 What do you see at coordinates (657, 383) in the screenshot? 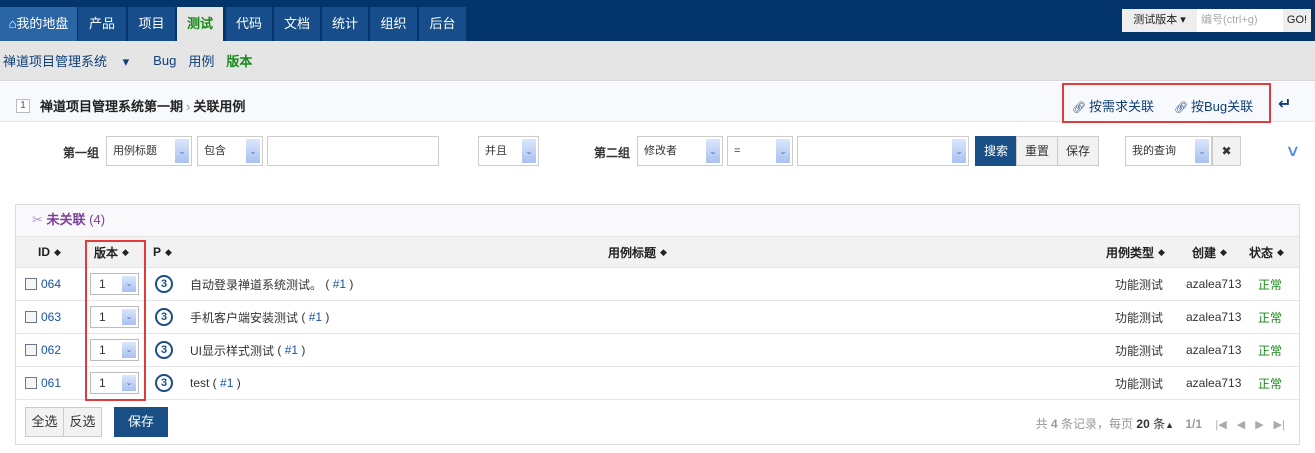
I see `table-row: 061 1 ⌄ 3 test ( #1 ) 功能测试 azalea713 正常` at bounding box center [657, 383].